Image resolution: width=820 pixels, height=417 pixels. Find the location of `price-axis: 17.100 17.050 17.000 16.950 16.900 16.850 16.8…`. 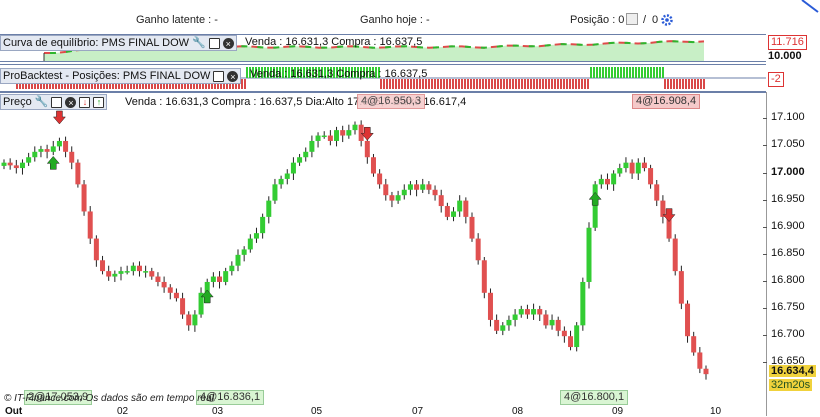

price-axis: 17.100 17.050 17.000 16.950 16.900 16.850 16.8… is located at coordinates (791, 254).